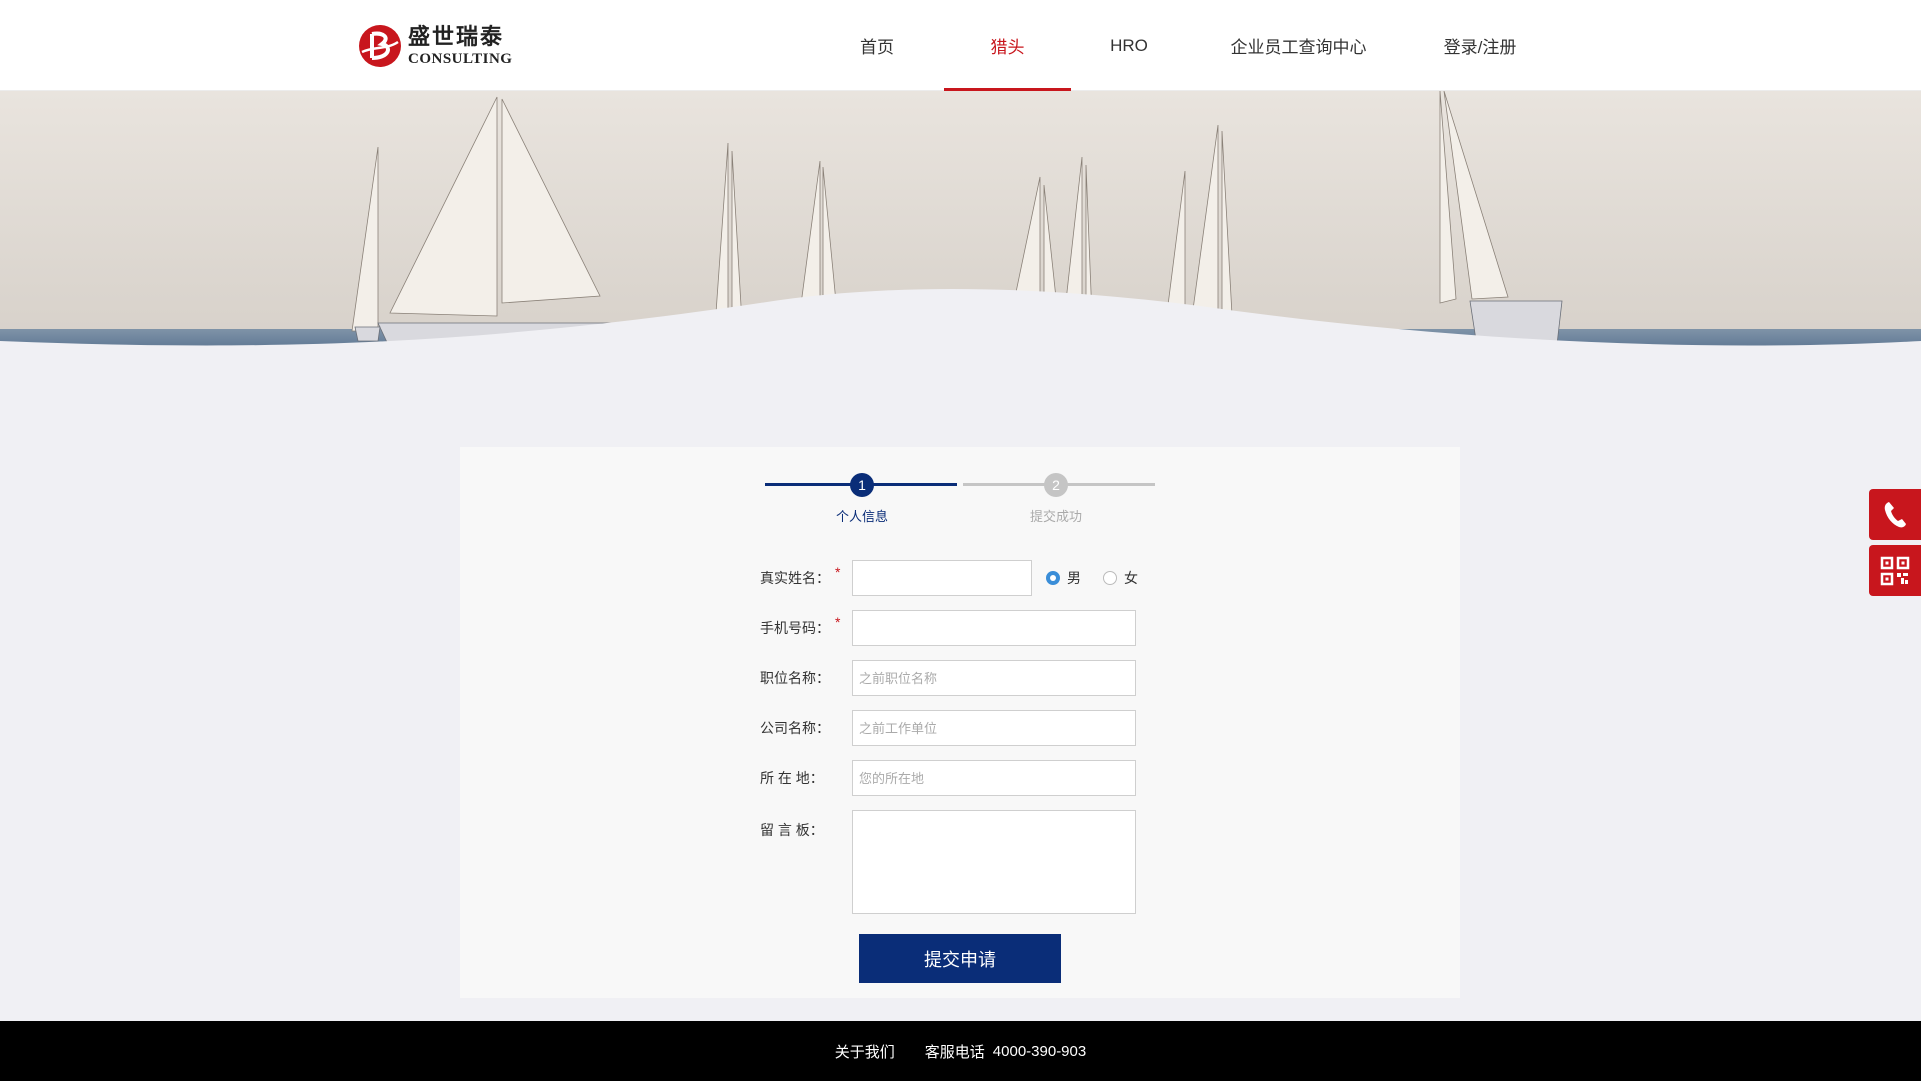  Describe the element at coordinates (862, 485) in the screenshot. I see `step-1-circle: 1` at that location.